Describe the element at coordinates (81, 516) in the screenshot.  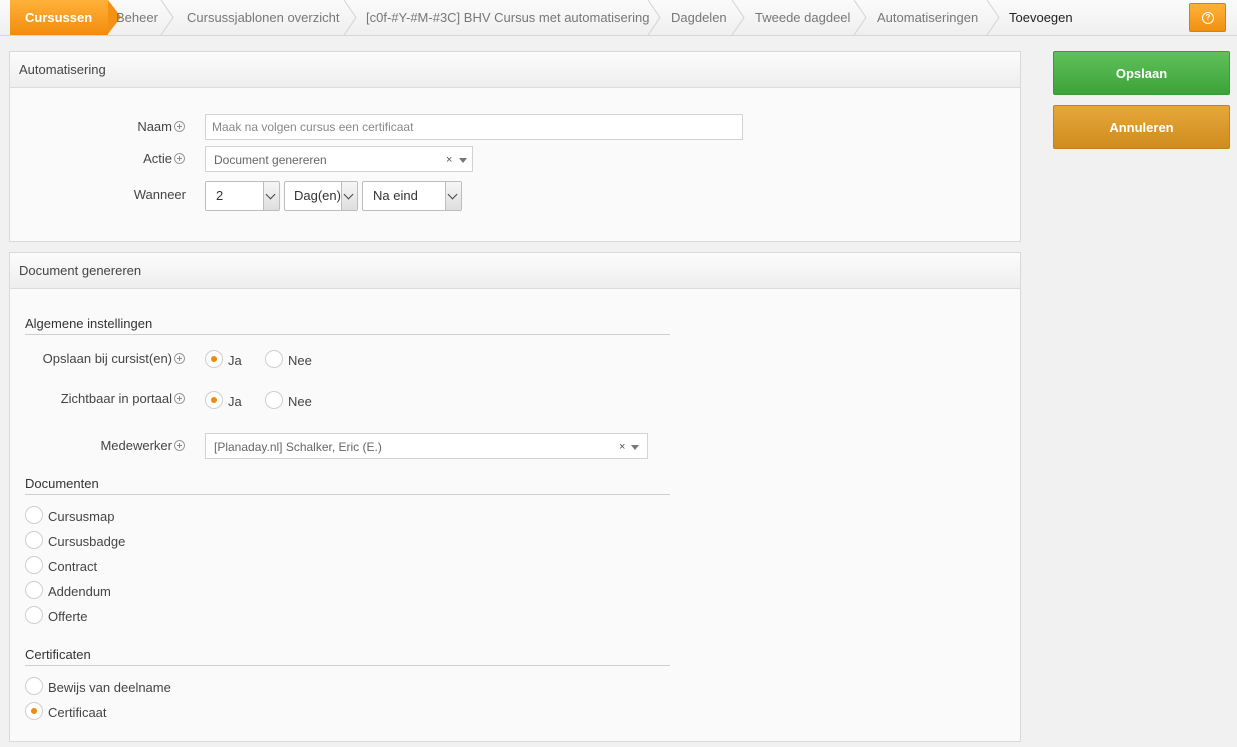
I see `document-label-cursusmap: Cursusmap` at that location.